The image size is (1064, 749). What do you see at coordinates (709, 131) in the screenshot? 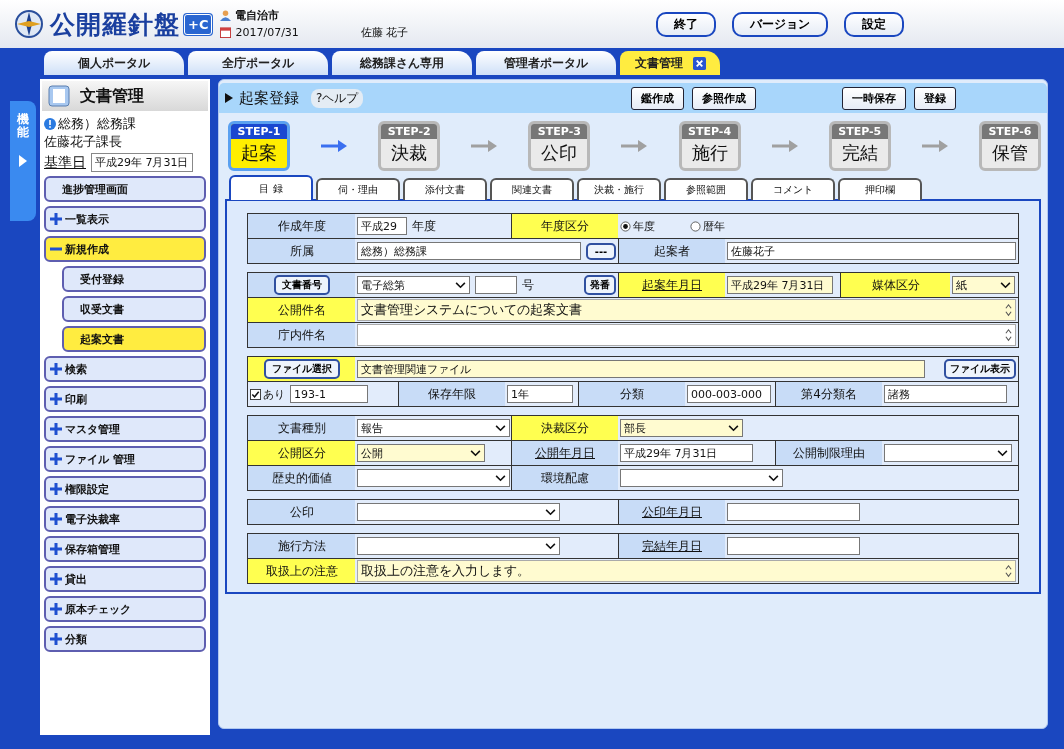
I see `step-number: STEP-4` at bounding box center [709, 131].